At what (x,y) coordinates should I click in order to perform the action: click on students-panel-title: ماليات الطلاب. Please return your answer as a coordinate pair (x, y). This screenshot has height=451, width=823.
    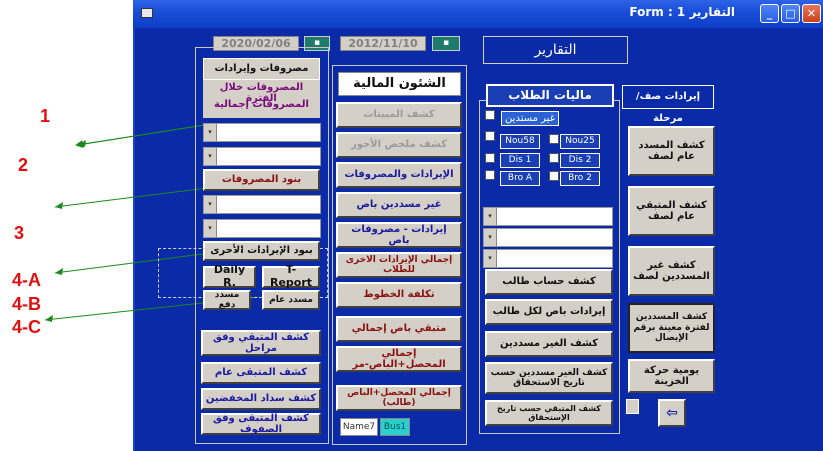
    Looking at the image, I should click on (550, 95).